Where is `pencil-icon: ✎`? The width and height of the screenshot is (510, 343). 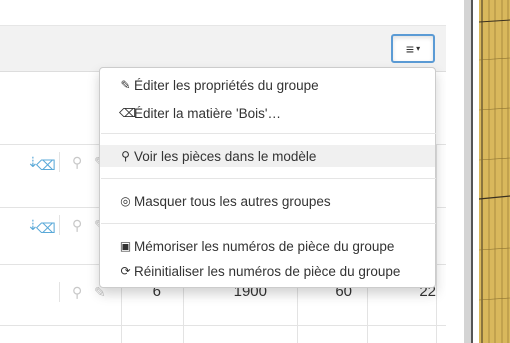 pencil-icon: ✎ is located at coordinates (125, 85).